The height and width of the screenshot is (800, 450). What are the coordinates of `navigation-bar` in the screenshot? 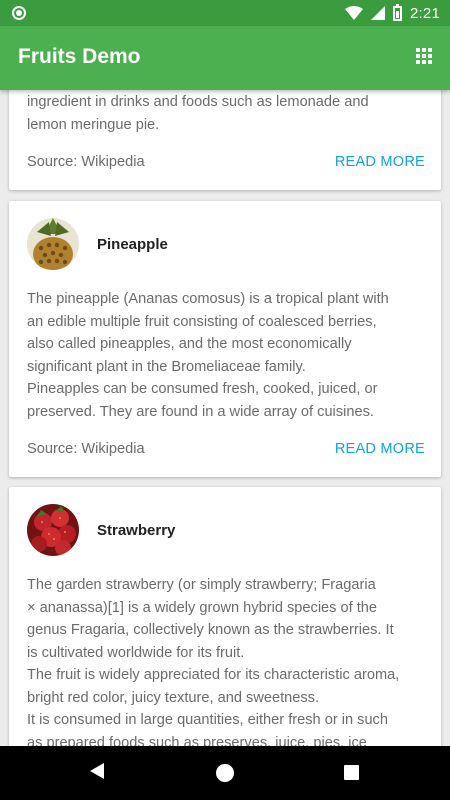 It's located at (225, 773).